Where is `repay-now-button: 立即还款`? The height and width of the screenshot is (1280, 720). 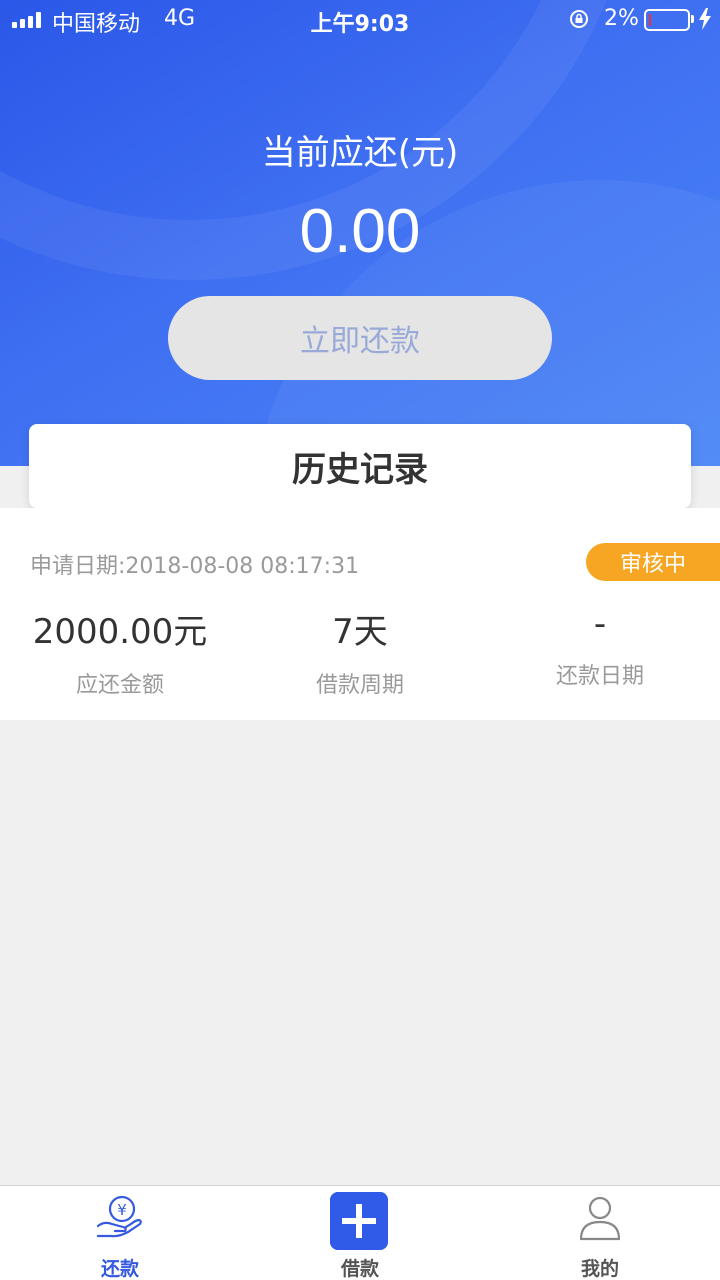
repay-now-button: 立即还款 is located at coordinates (360, 338).